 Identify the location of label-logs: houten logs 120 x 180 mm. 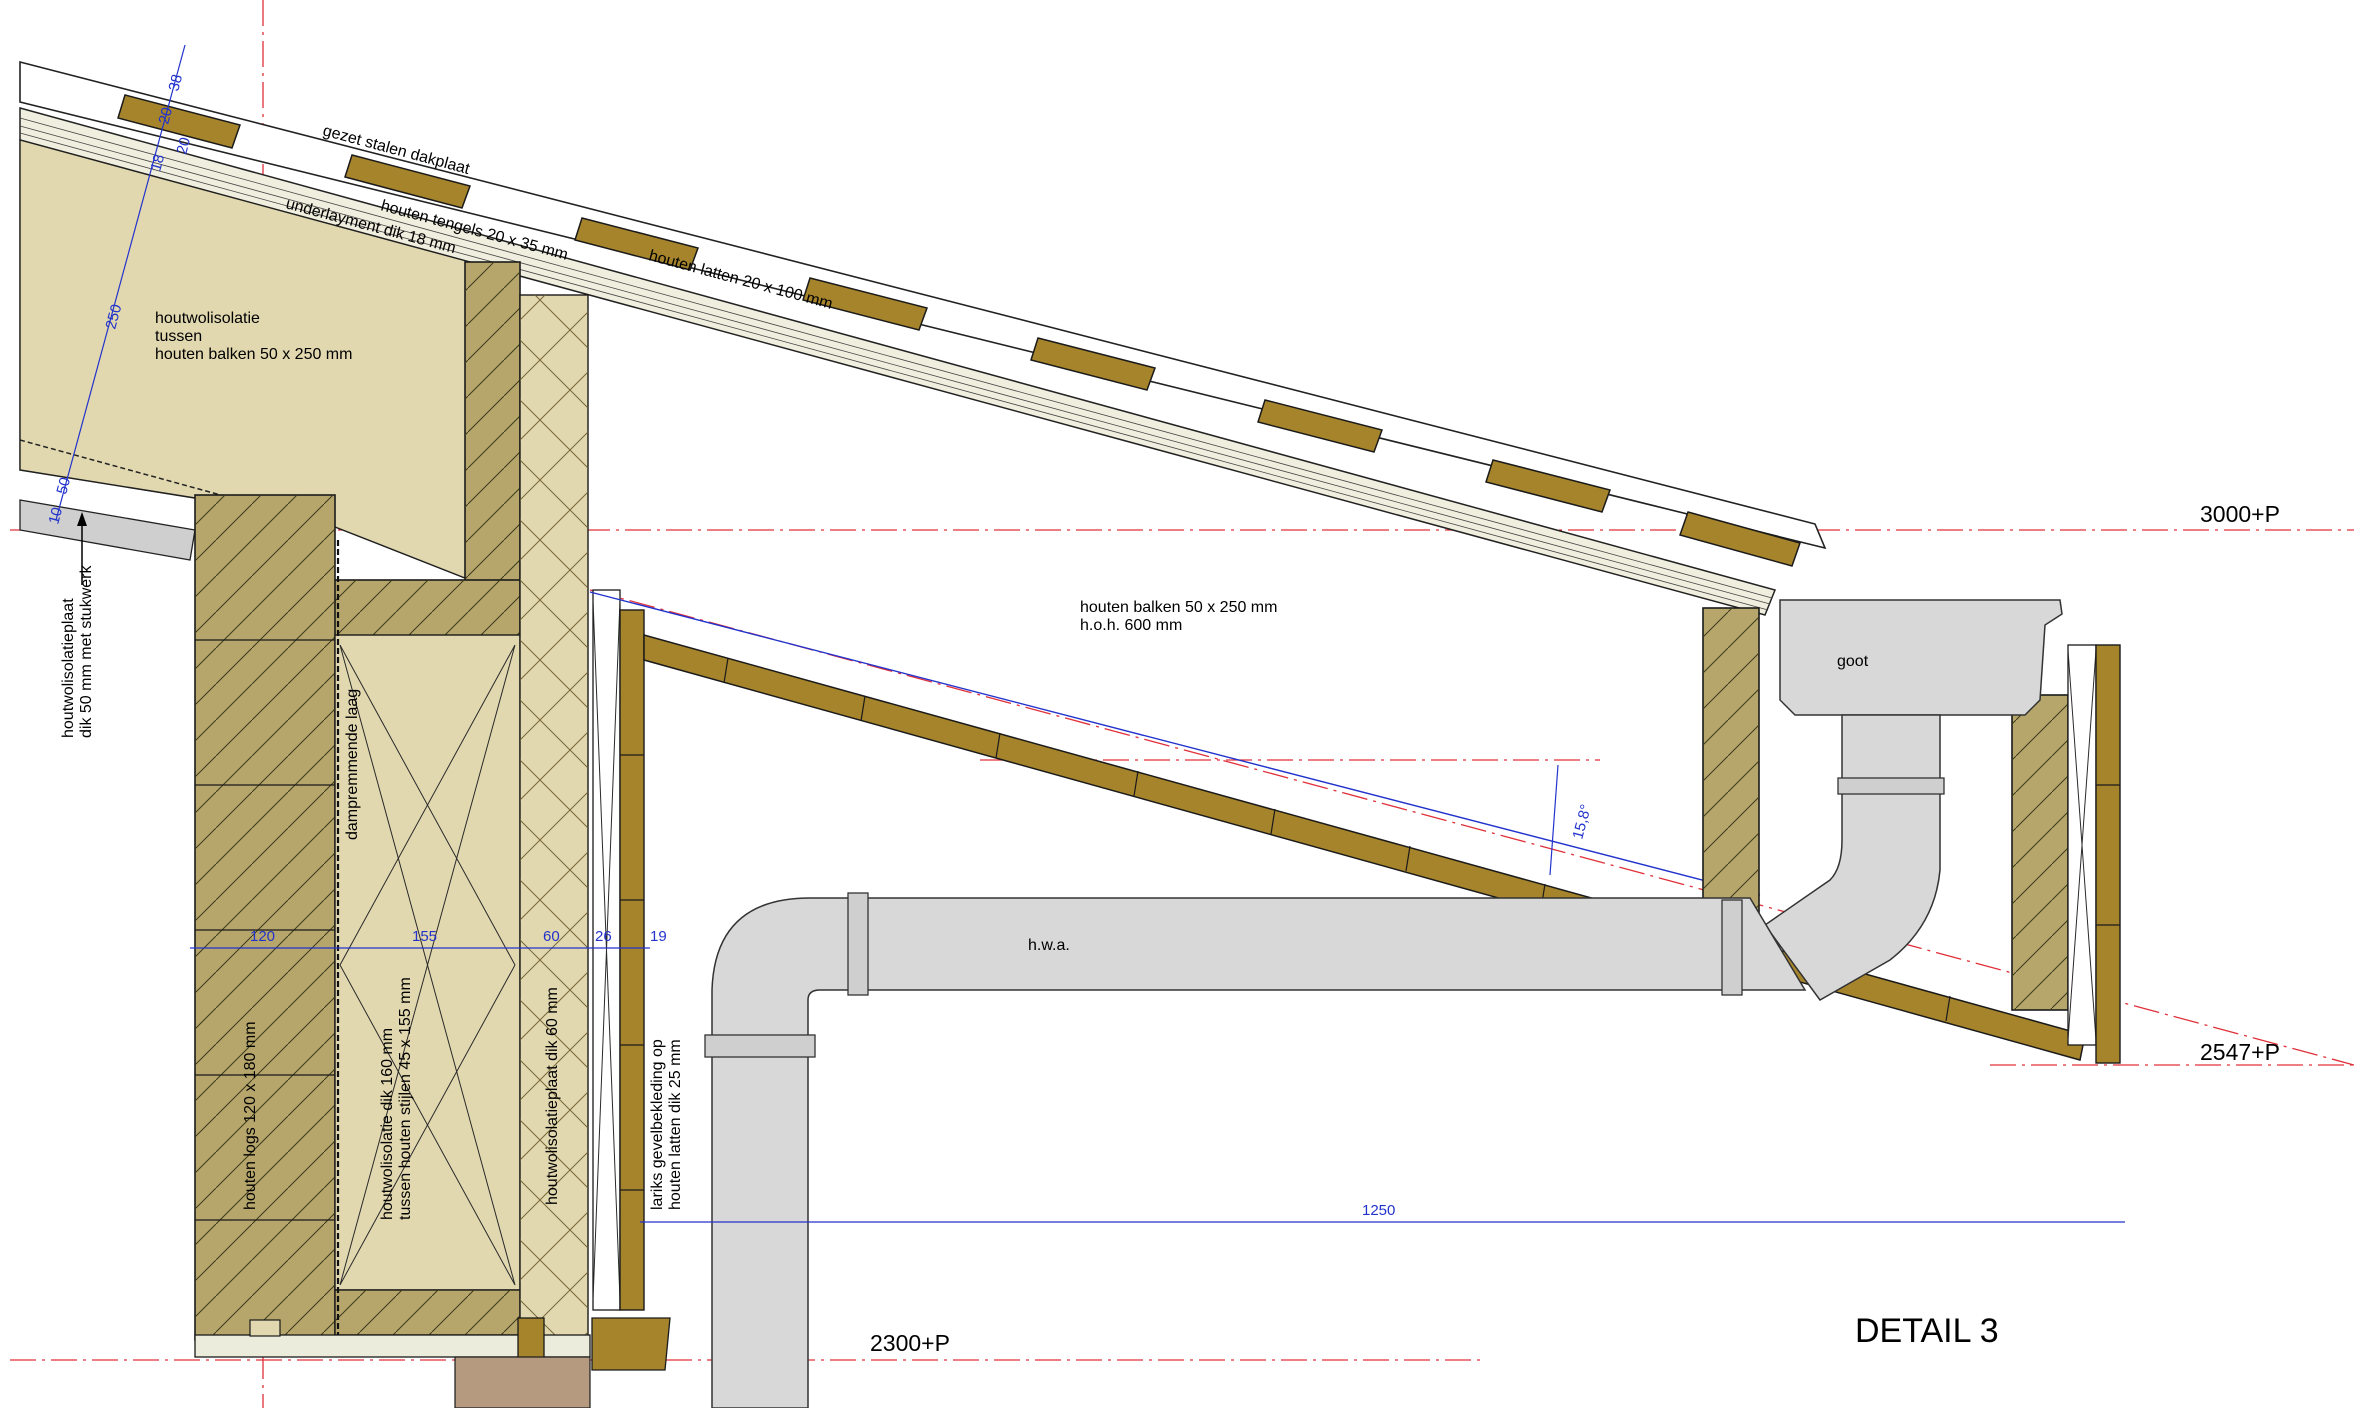
(250, 1115).